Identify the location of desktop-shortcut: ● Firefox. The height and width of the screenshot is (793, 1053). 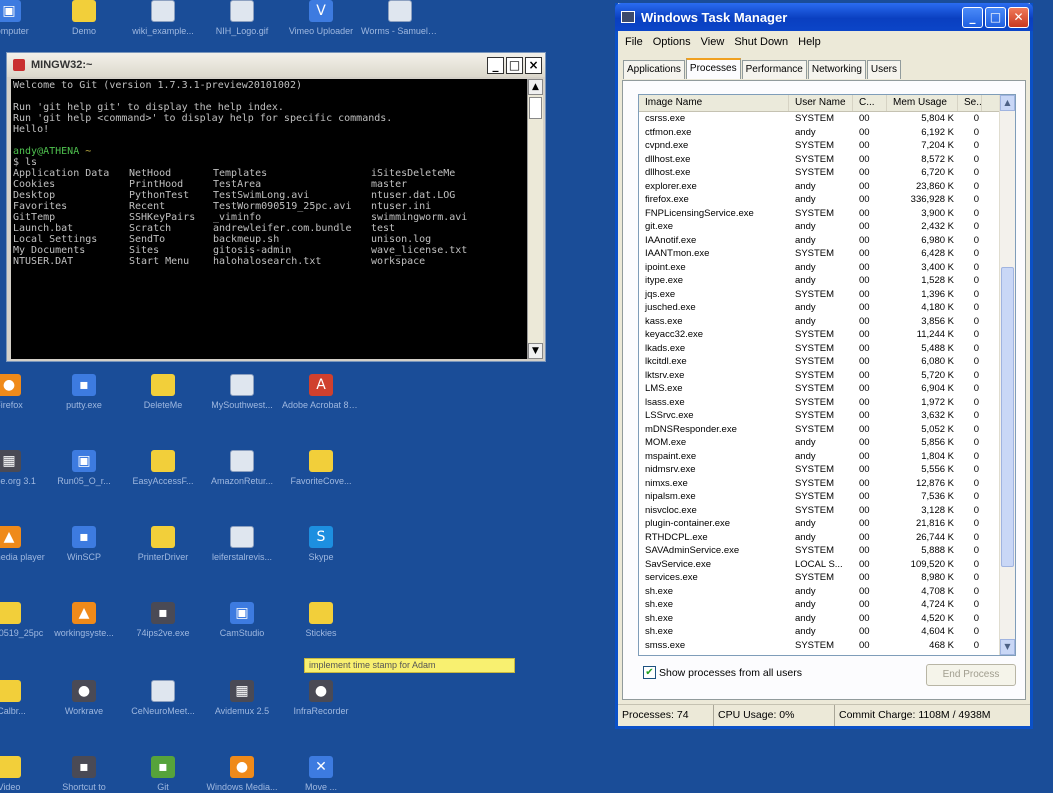
(24, 392).